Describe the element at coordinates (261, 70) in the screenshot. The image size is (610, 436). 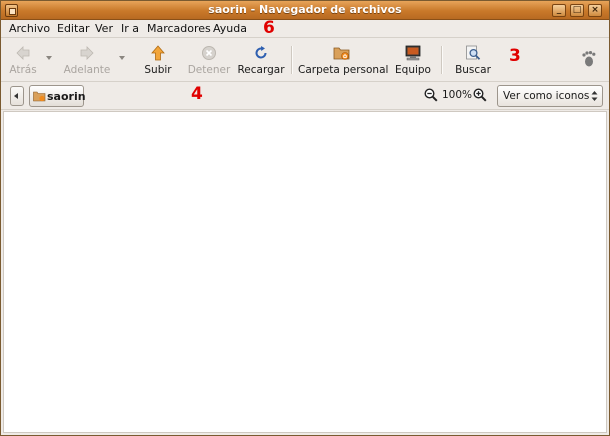
I see `reload-label: Recargar` at that location.